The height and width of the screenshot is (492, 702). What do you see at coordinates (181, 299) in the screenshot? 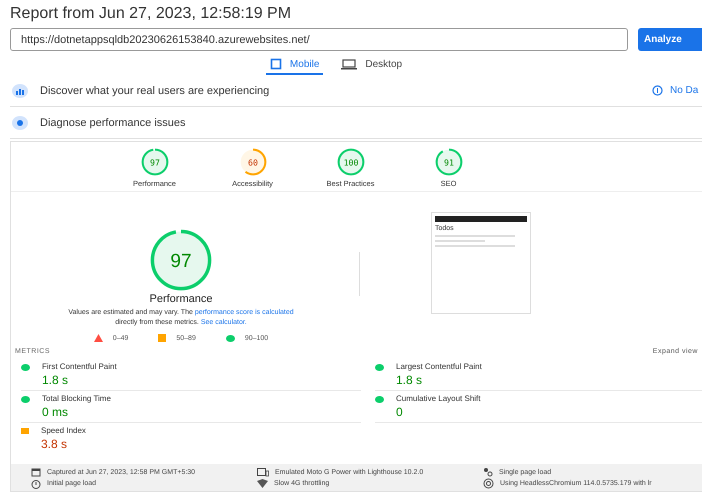
I see `gauge-label: Performance` at bounding box center [181, 299].